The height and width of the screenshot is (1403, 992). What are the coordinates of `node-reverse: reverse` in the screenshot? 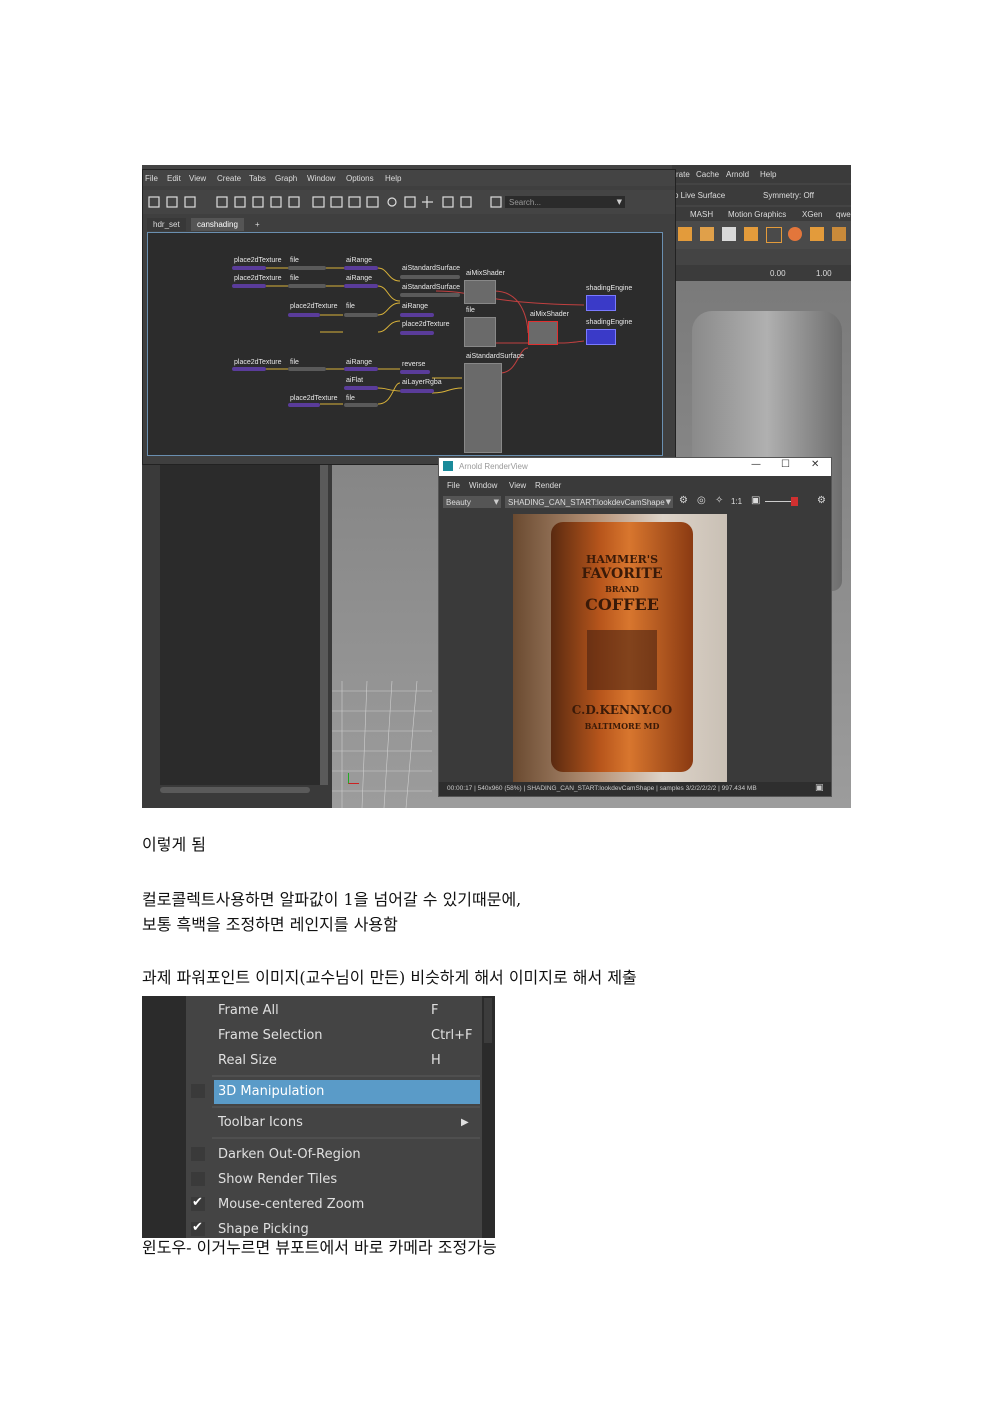 It's located at (413, 364).